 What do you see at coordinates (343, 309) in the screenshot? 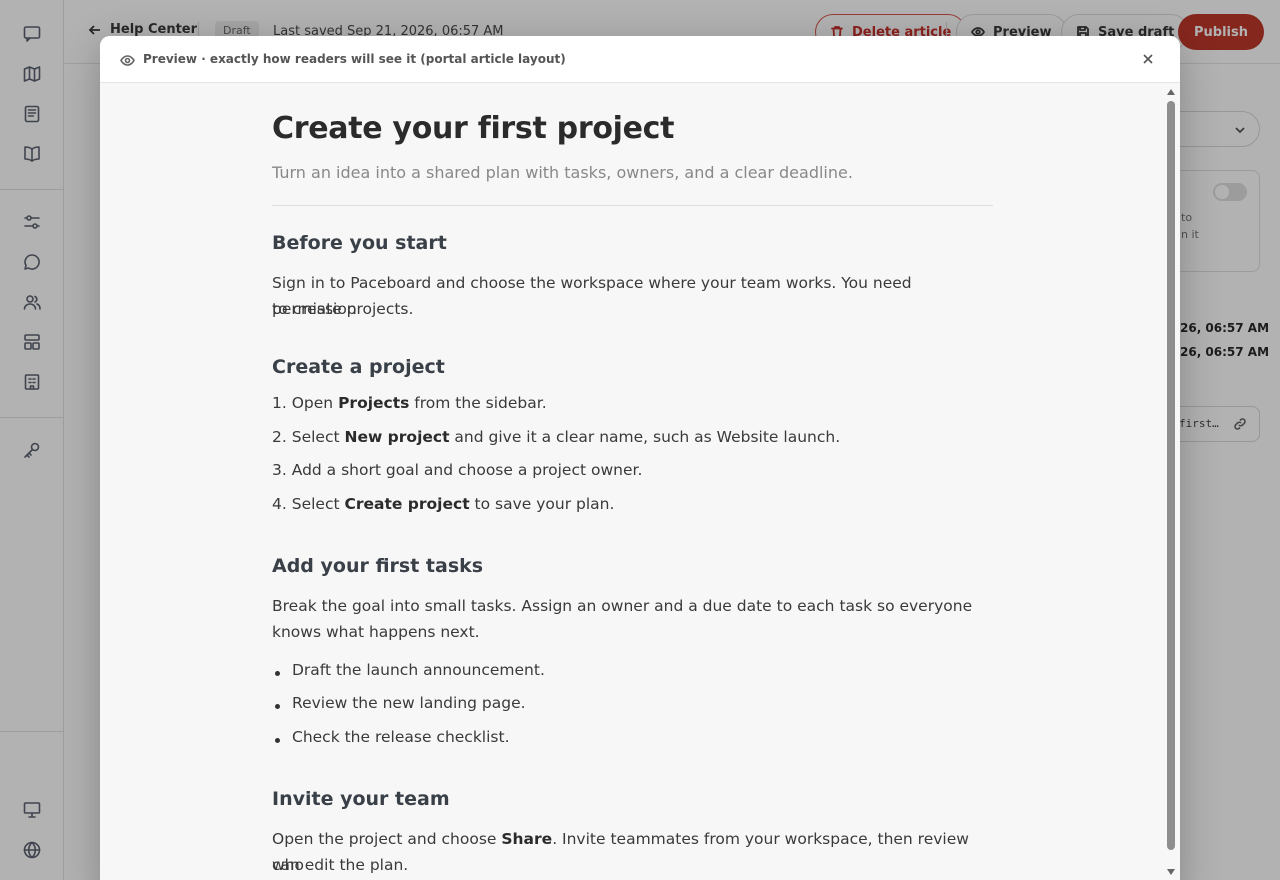
I see `paragraph-line: to create projects.` at bounding box center [343, 309].